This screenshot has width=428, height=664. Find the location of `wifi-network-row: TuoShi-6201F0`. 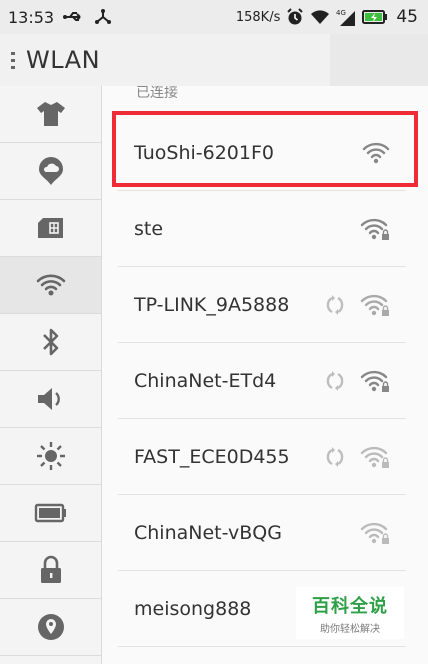

wifi-network-row: TuoShi-6201F0 is located at coordinates (262, 153).